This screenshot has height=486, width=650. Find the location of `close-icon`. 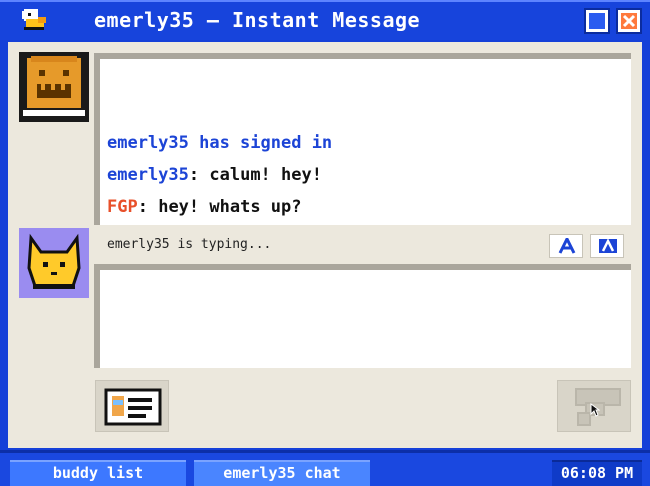

close-icon is located at coordinates (629, 21).